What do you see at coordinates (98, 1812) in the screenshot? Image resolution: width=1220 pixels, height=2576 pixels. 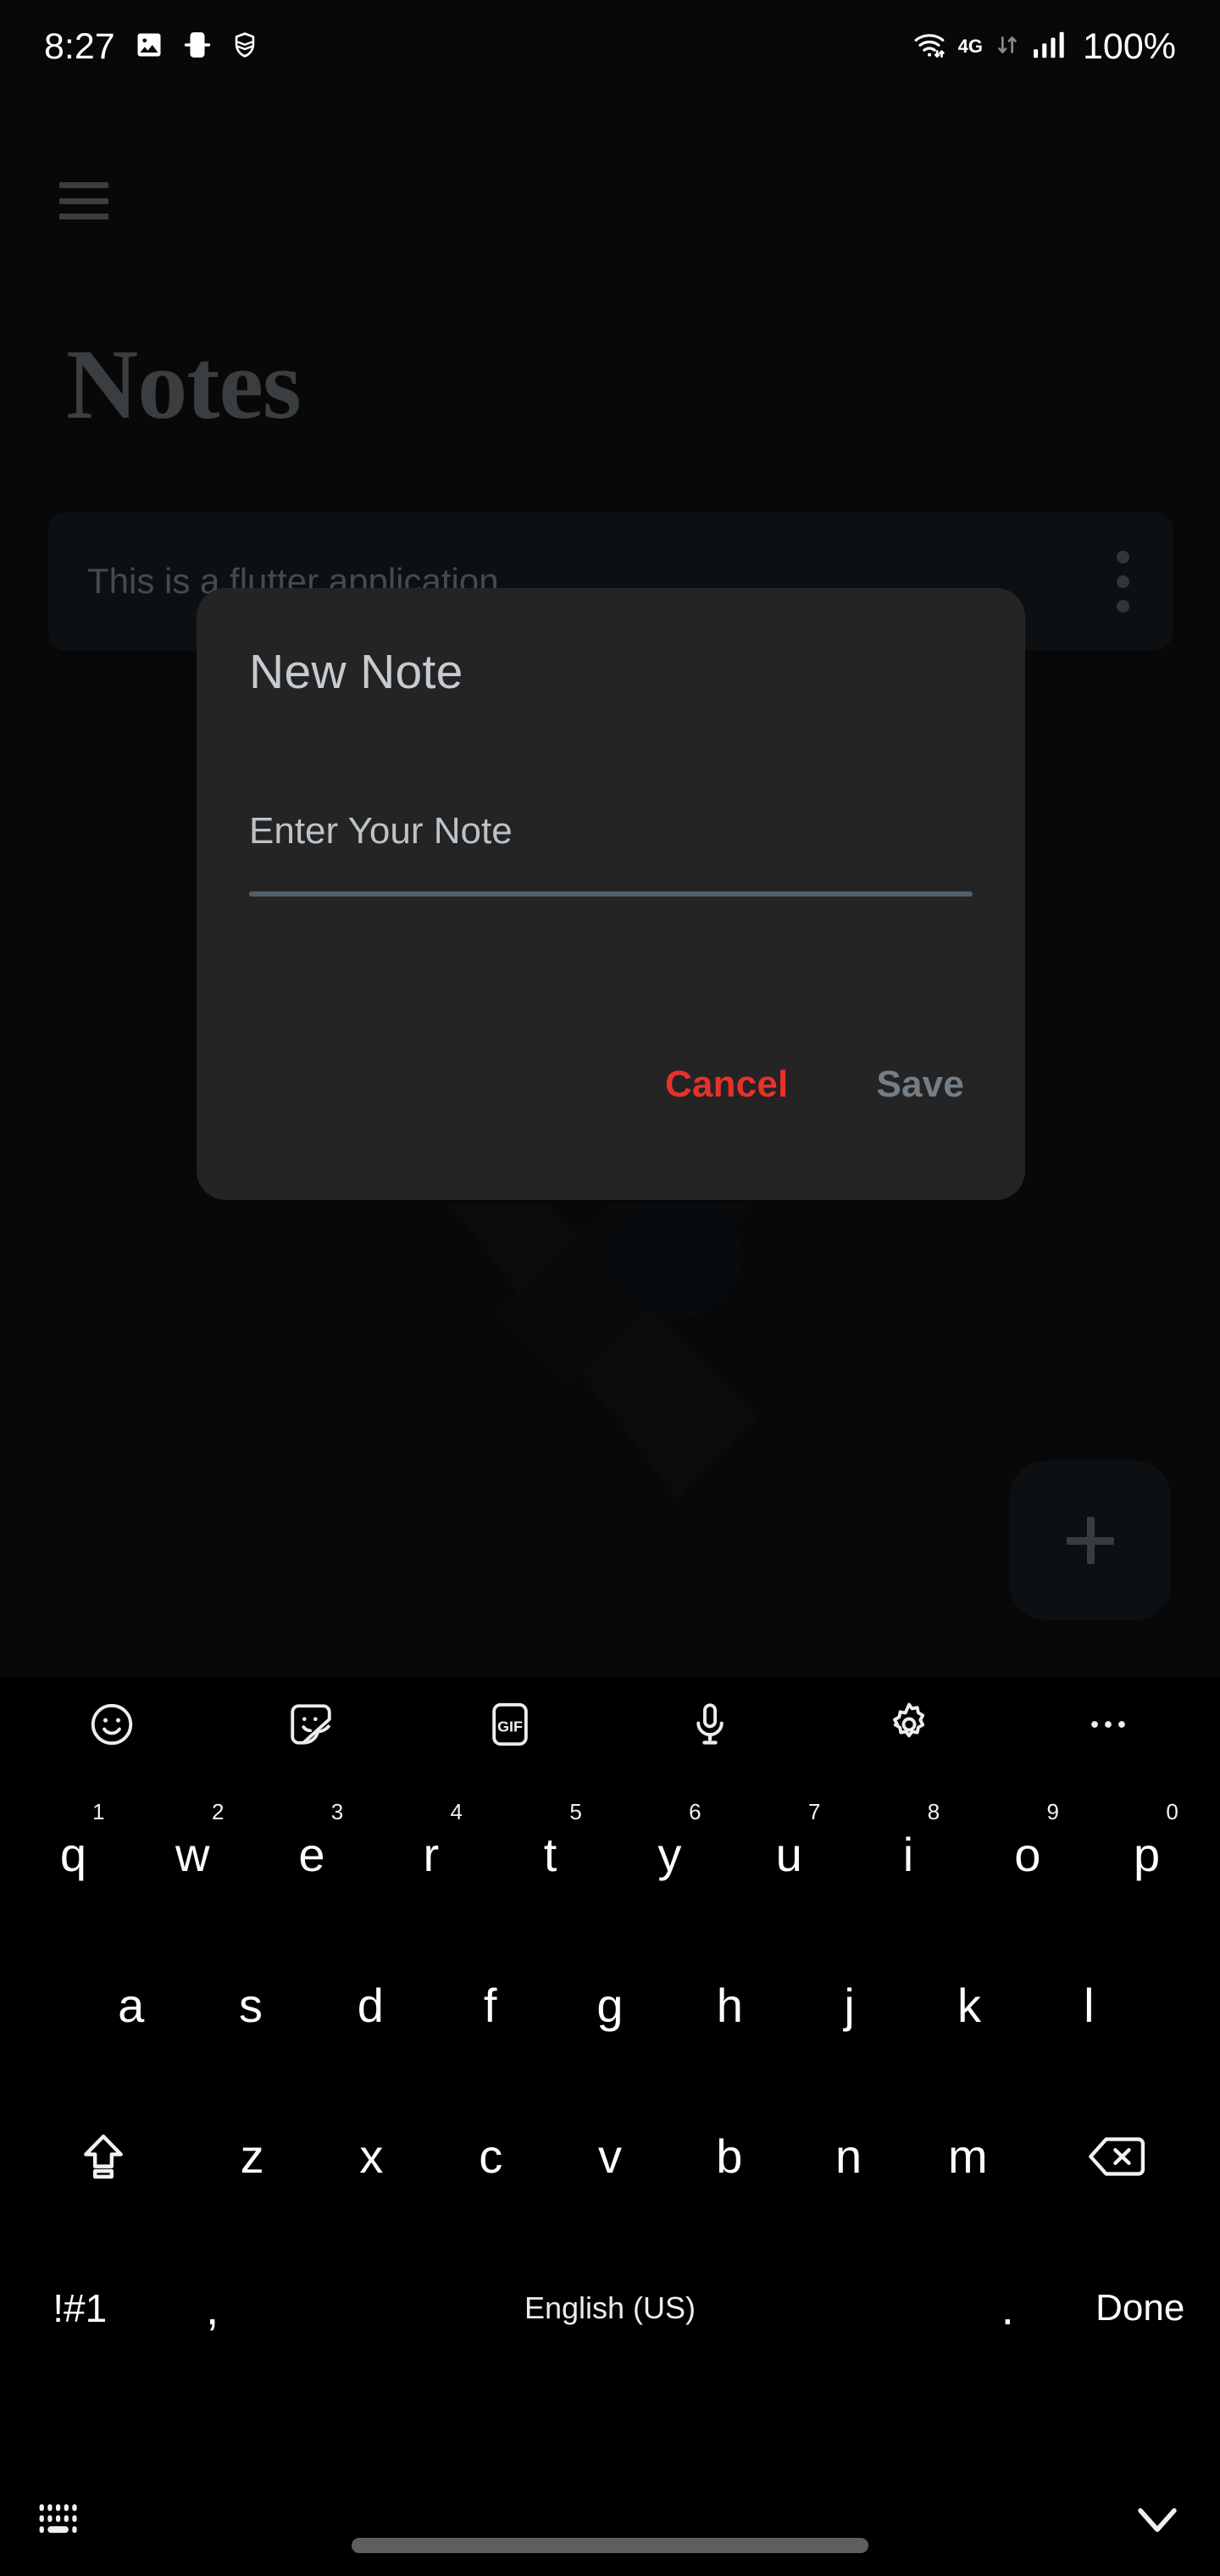 I see `key-number: 1` at bounding box center [98, 1812].